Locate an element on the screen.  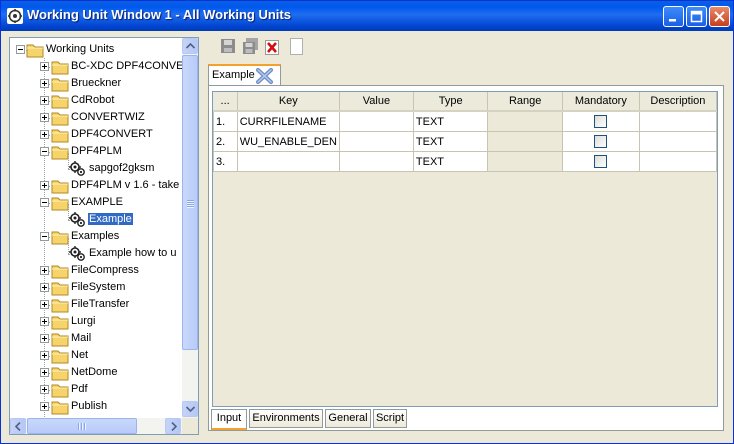
tree-item-folder: Working Units is located at coordinates (96, 50).